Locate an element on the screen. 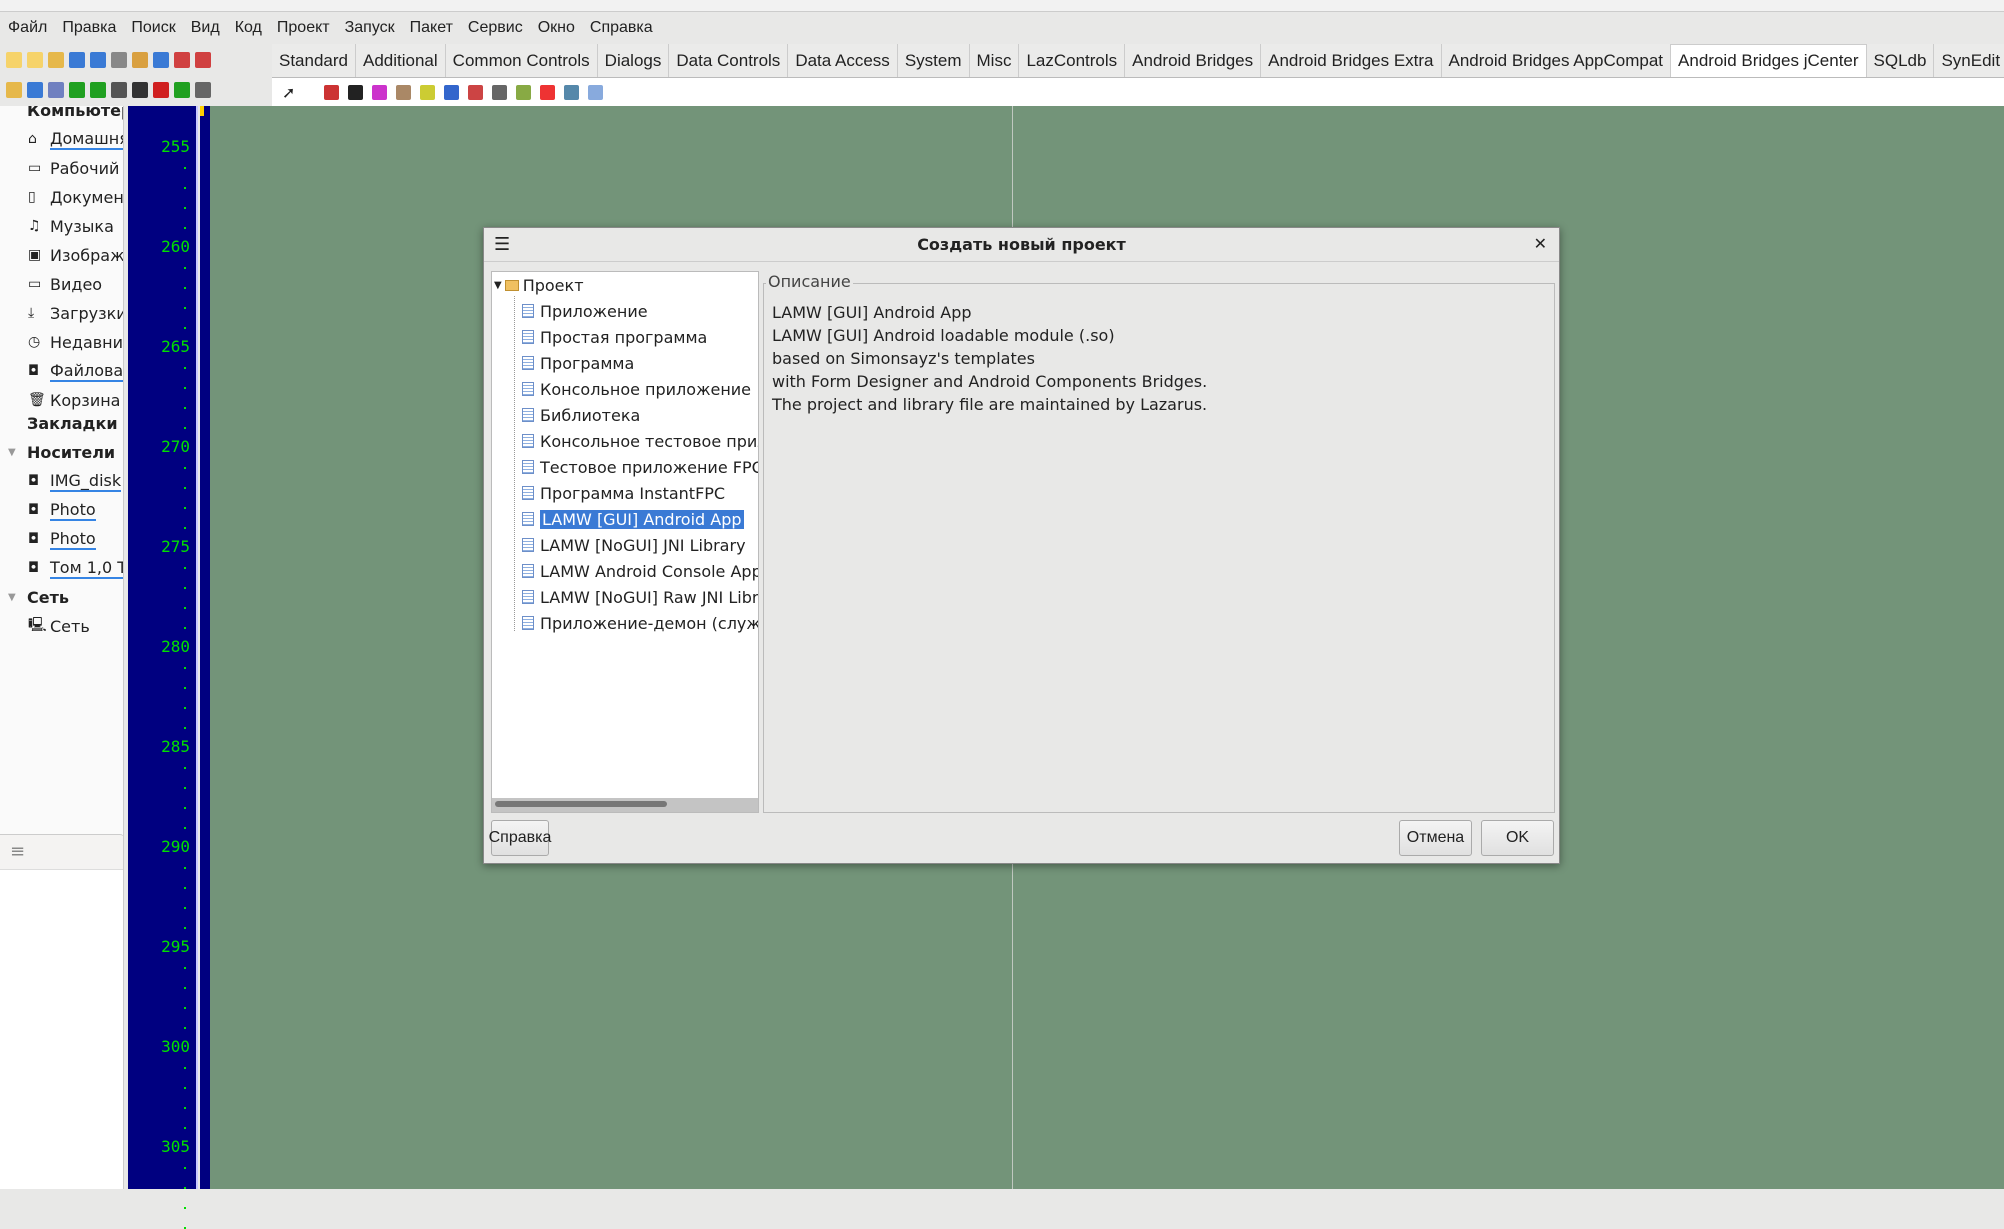  palette-tab: Dialogs is located at coordinates (633, 60).